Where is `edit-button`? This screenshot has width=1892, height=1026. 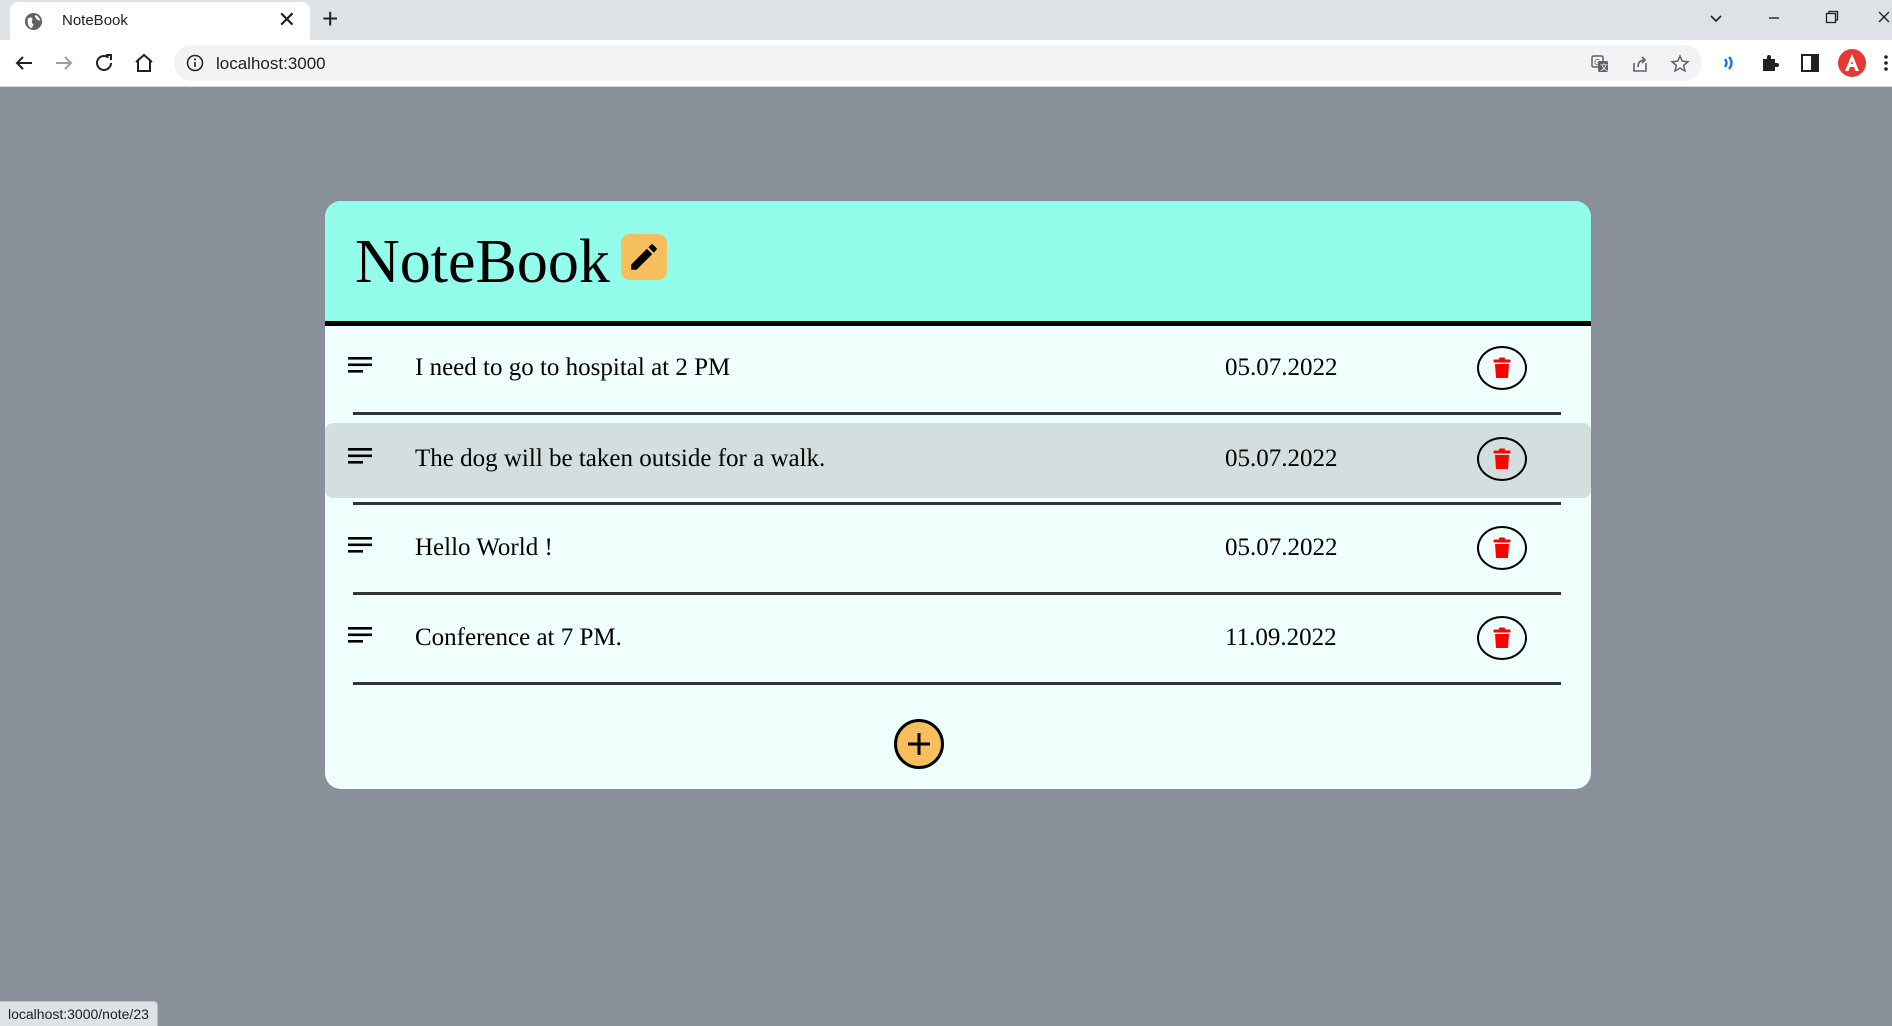
edit-button is located at coordinates (644, 257).